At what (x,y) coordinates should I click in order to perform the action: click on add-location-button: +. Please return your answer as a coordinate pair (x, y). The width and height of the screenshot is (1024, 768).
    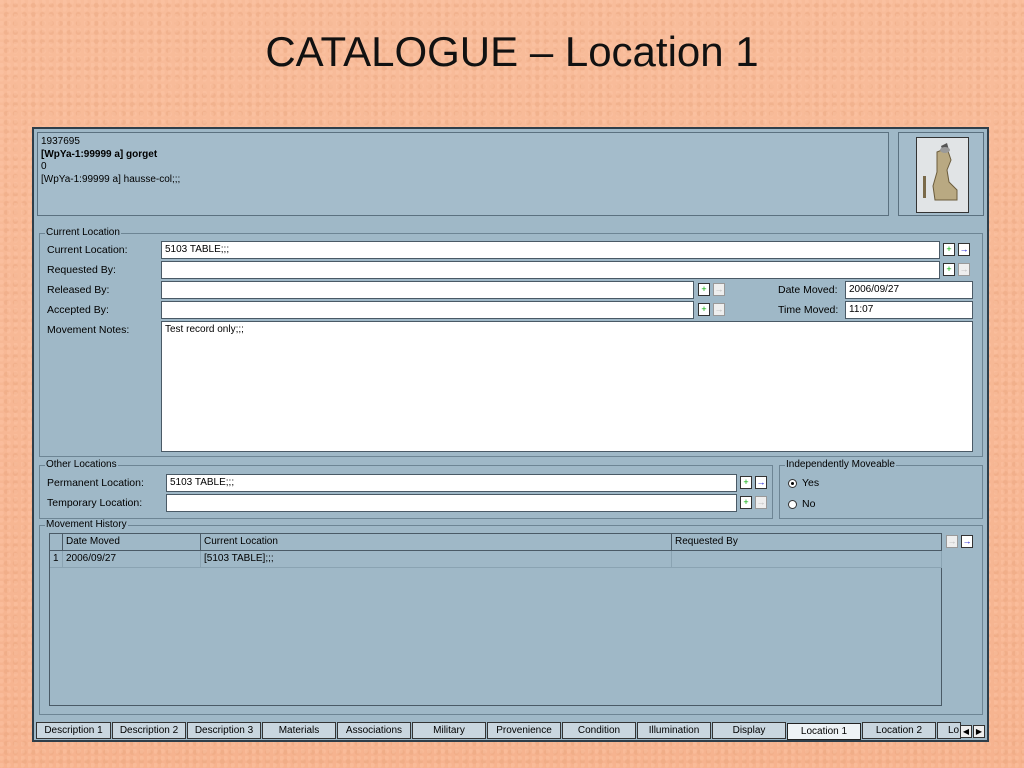
    Looking at the image, I should click on (949, 249).